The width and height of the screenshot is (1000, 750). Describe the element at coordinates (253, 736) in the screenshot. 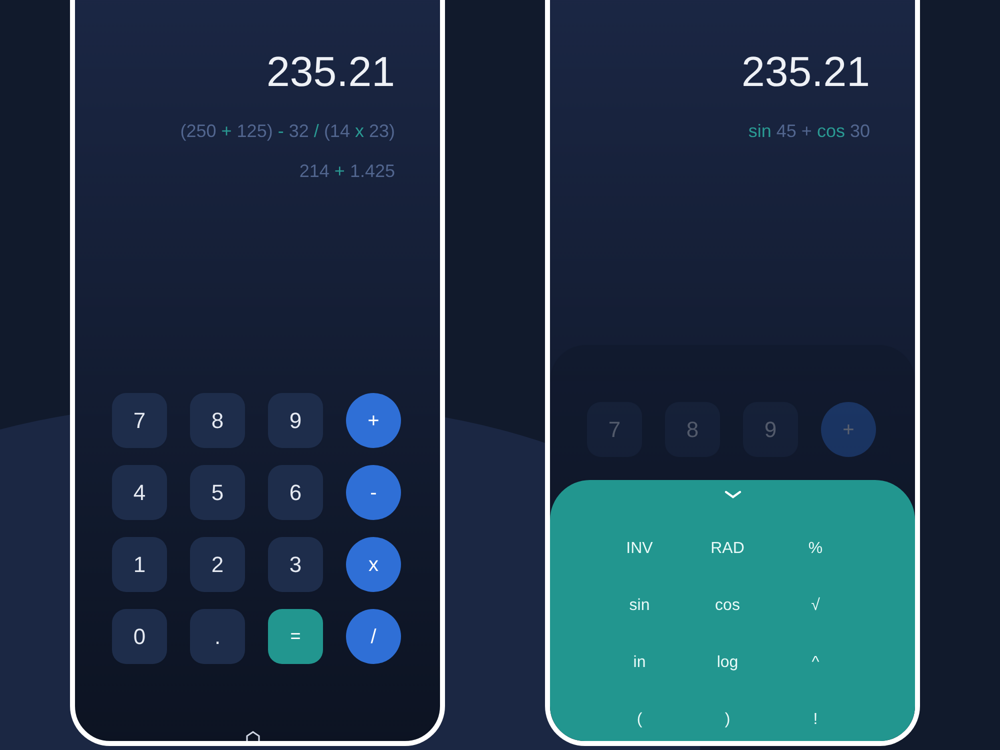

I see `home-icon` at that location.